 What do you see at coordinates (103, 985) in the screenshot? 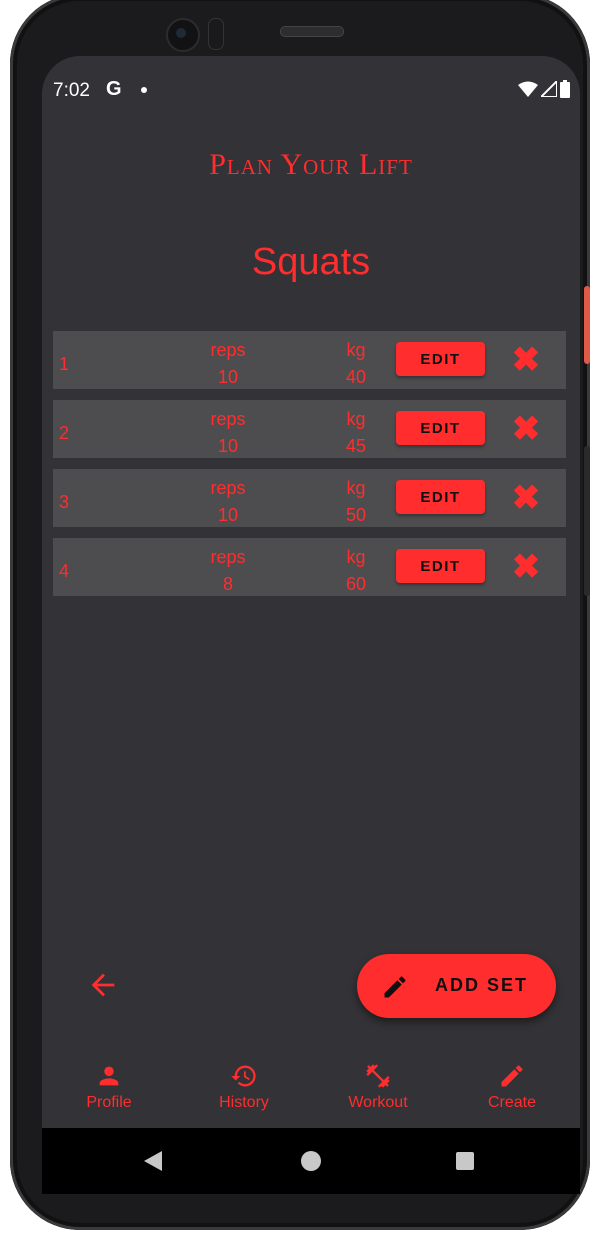
I see `back-arrow-icon` at bounding box center [103, 985].